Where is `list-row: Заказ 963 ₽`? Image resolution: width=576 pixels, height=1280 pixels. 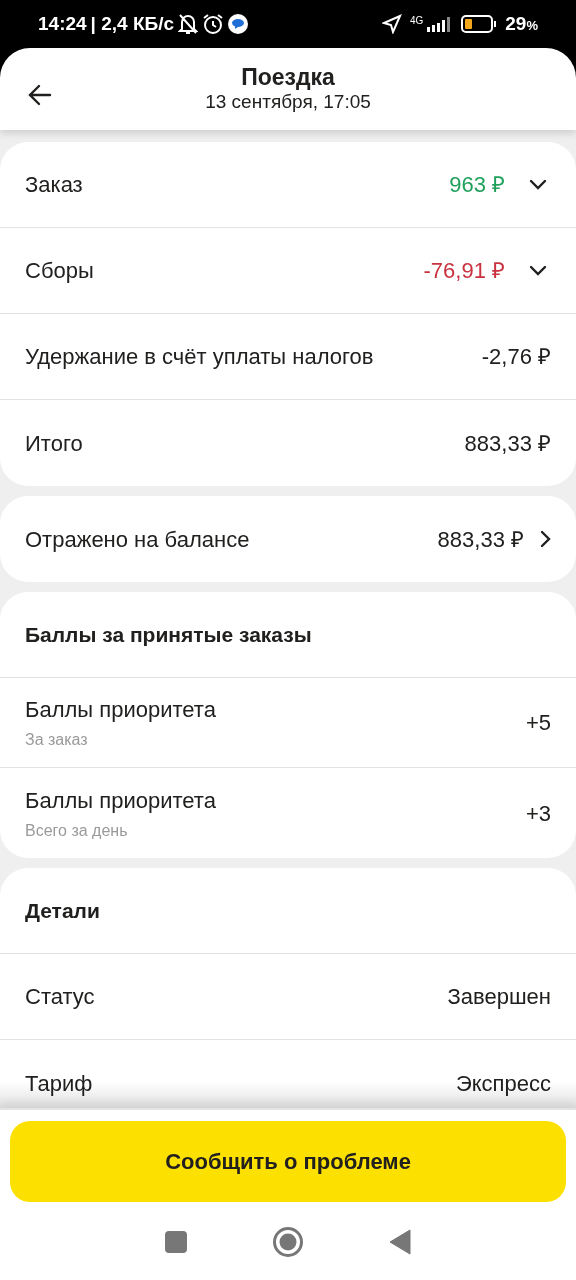
list-row: Заказ 963 ₽ is located at coordinates (288, 185).